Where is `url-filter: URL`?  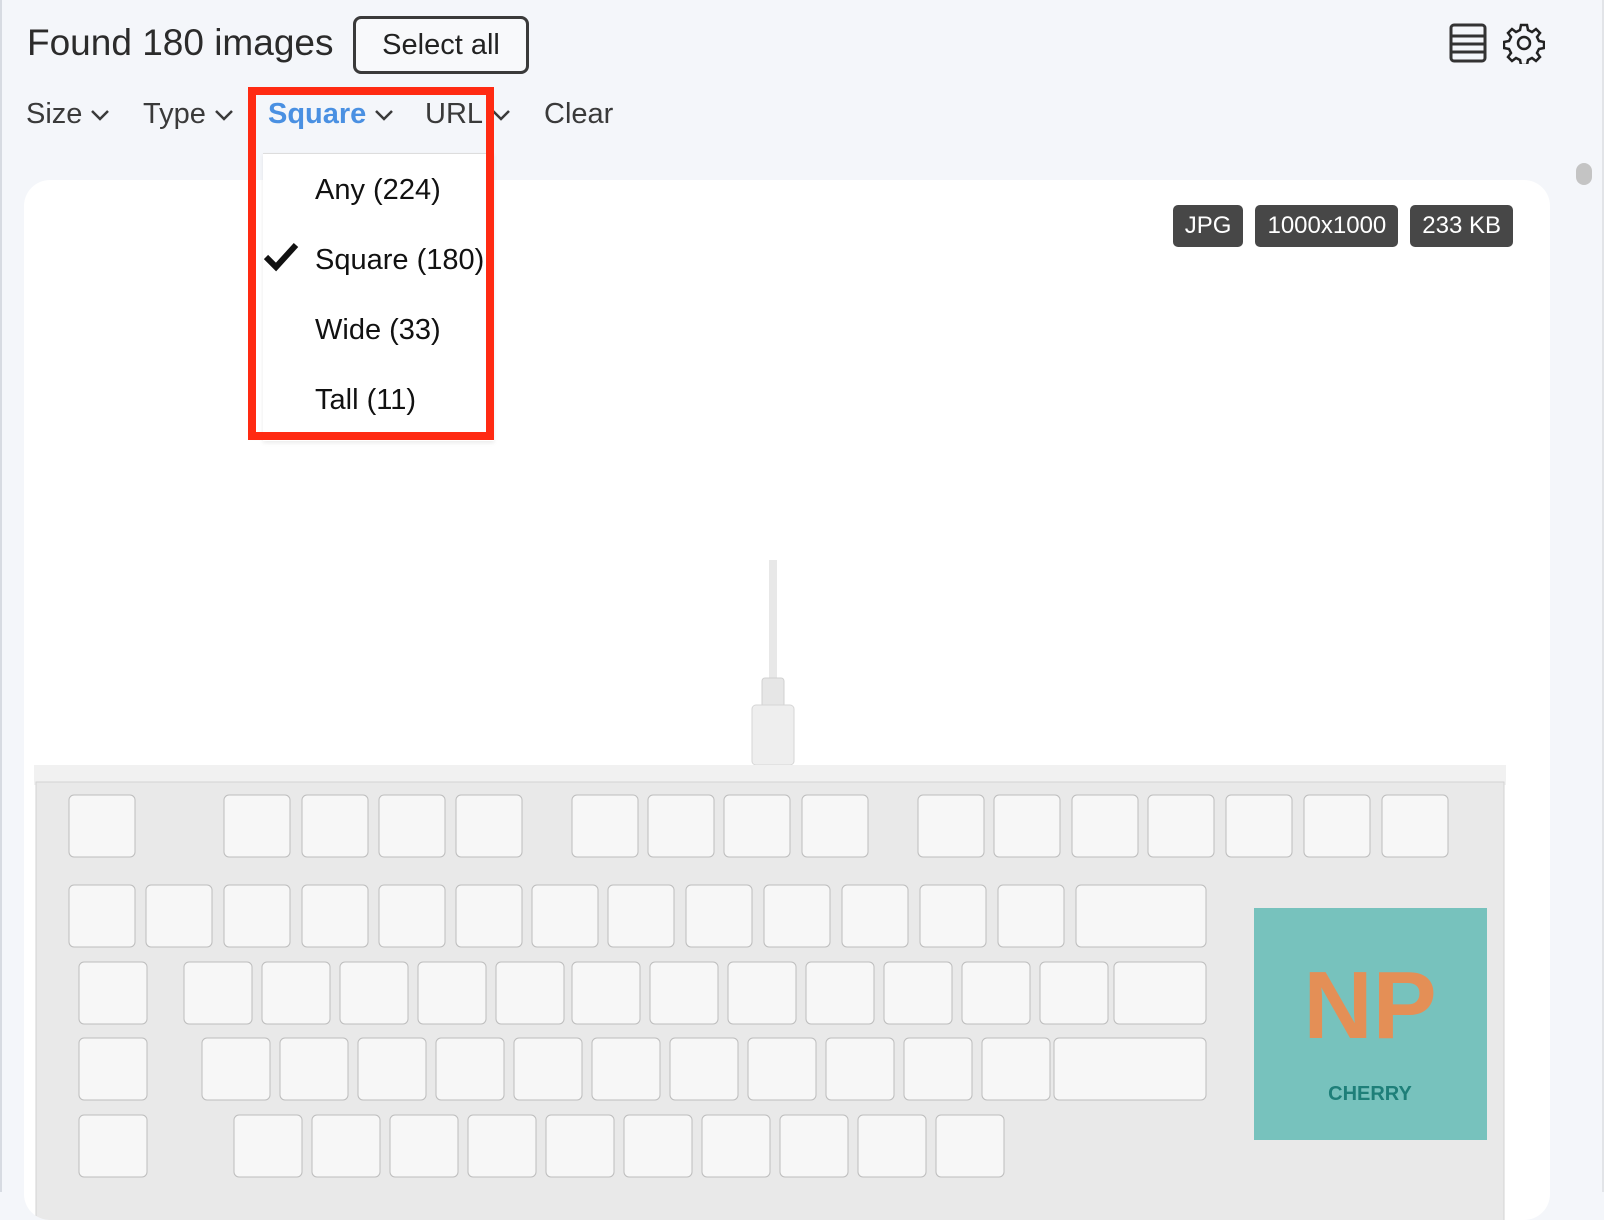 url-filter: URL is located at coordinates (468, 114).